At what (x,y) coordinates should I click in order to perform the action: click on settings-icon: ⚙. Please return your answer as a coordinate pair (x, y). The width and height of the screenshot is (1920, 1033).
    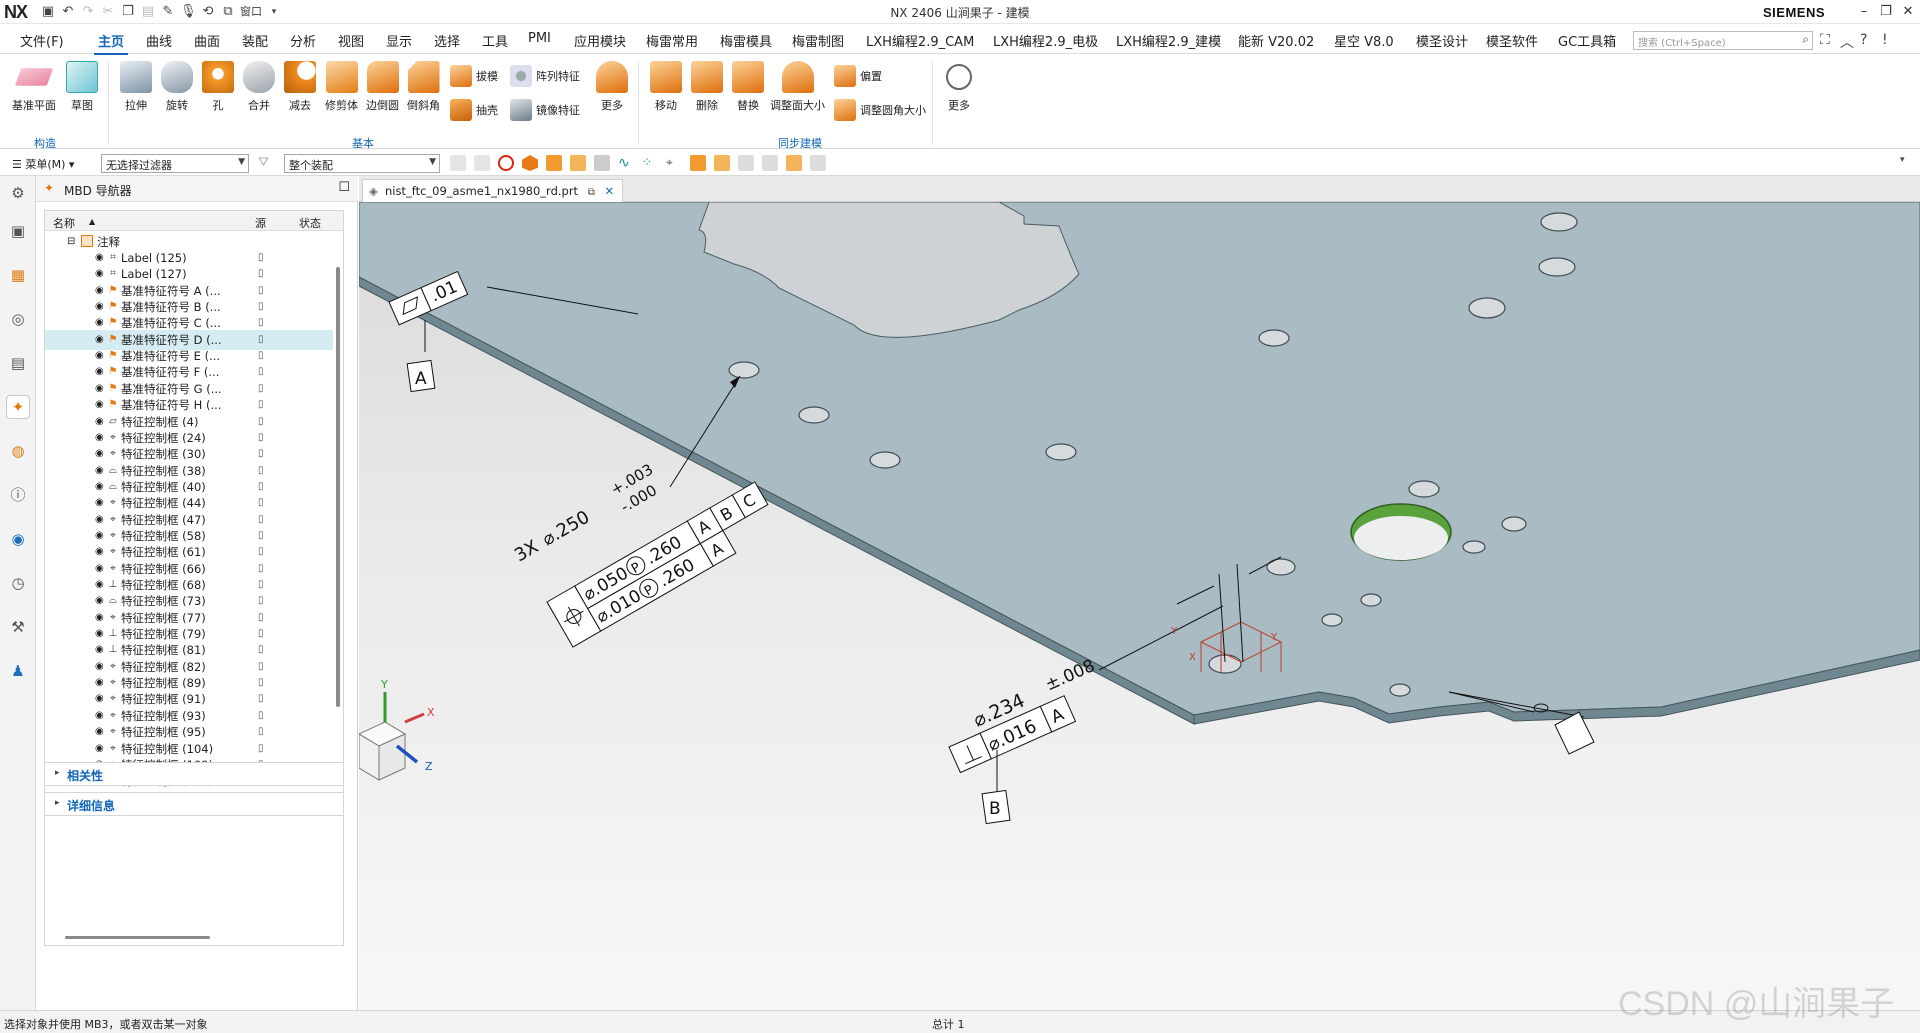
    Looking at the image, I should click on (18, 193).